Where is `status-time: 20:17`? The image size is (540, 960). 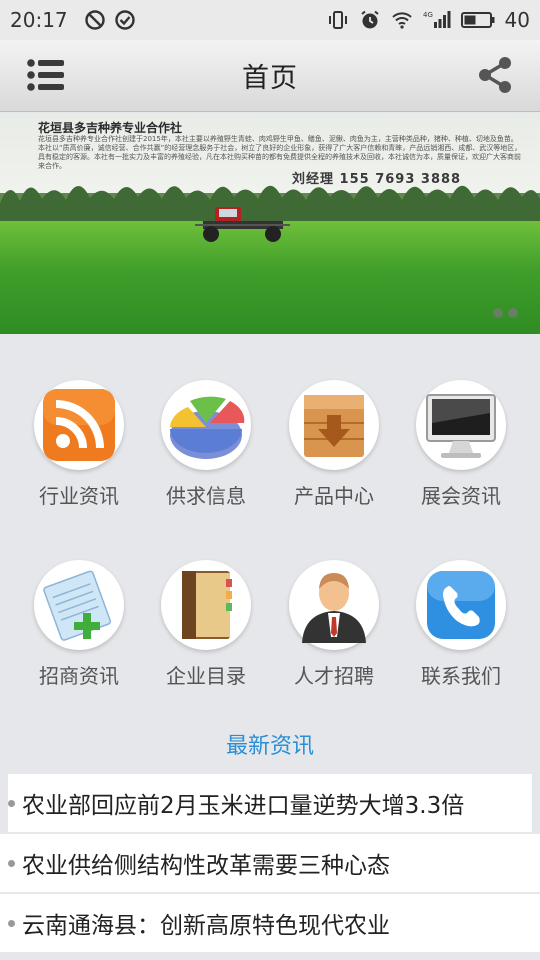
status-time: 20:17 is located at coordinates (39, 20).